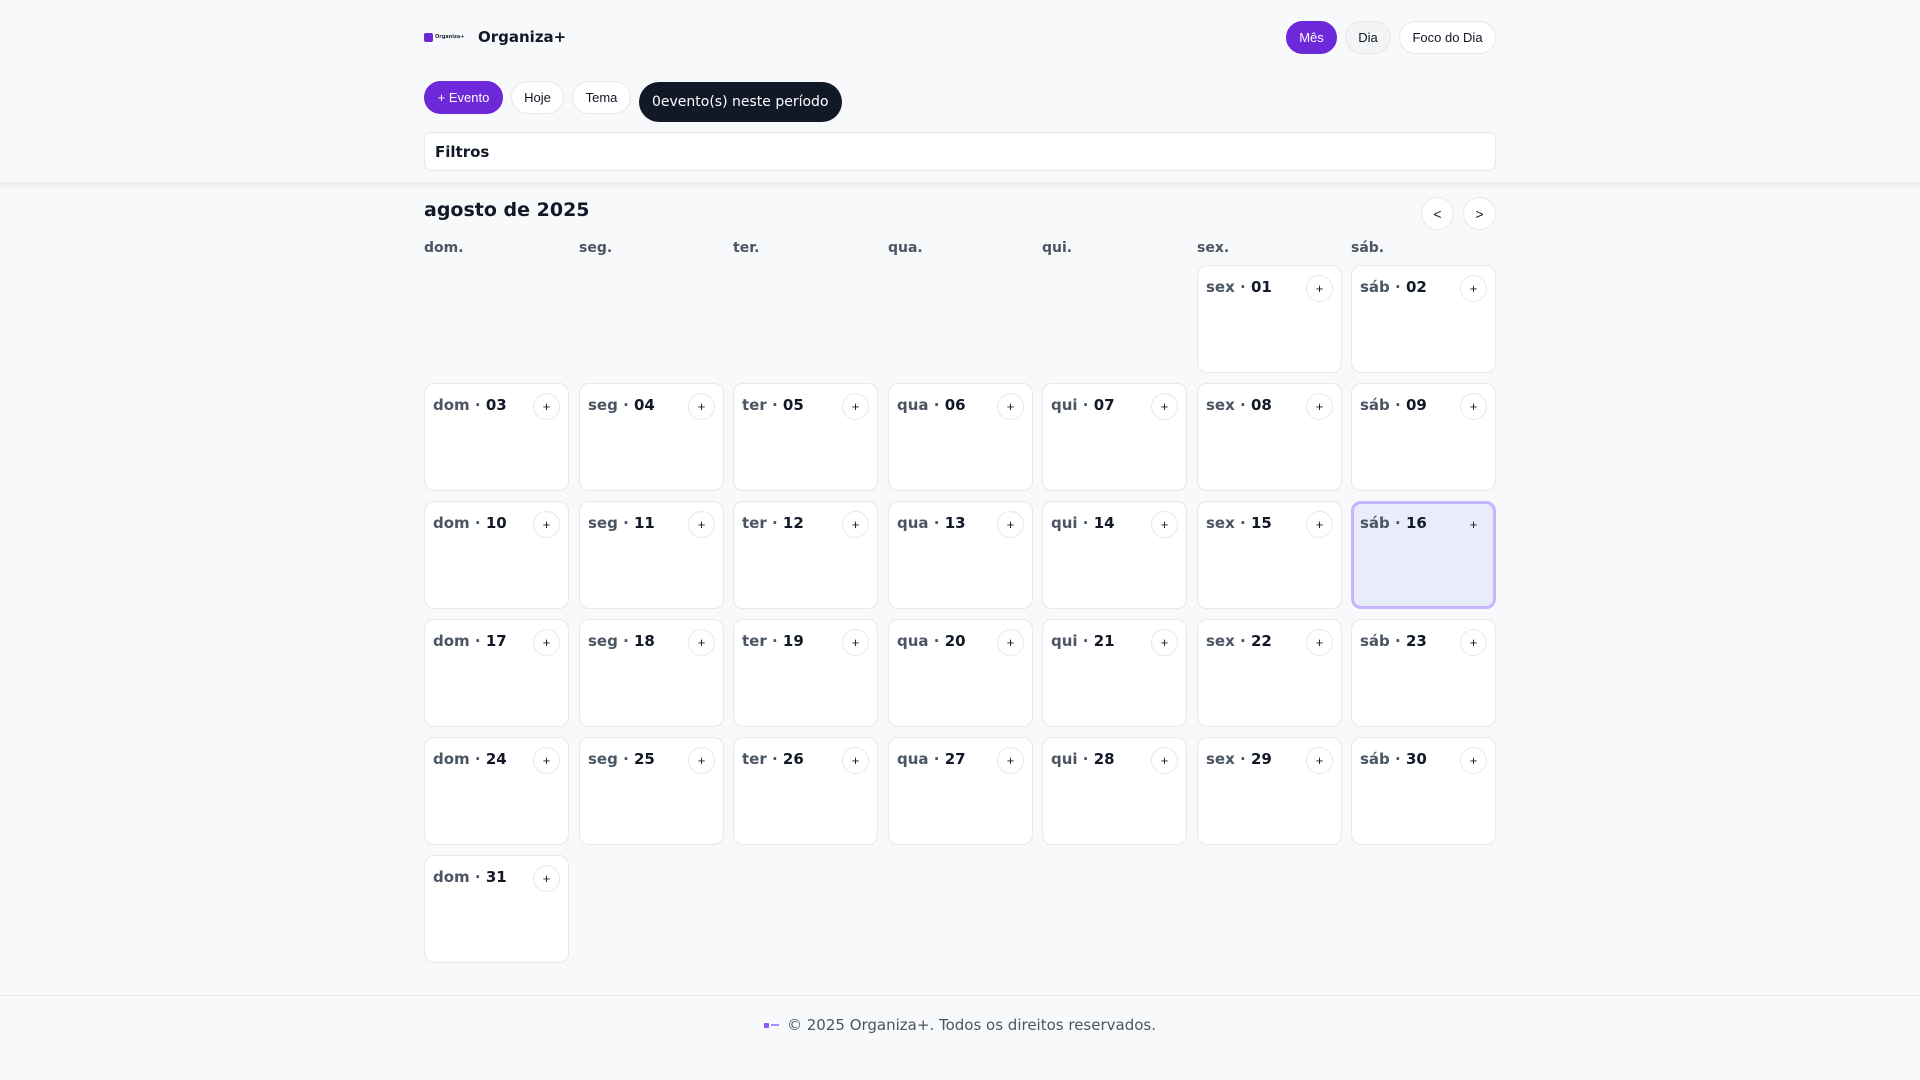 Image resolution: width=1920 pixels, height=1080 pixels. I want to click on calendar-day-cell: qui · 21 +, so click(1114, 673).